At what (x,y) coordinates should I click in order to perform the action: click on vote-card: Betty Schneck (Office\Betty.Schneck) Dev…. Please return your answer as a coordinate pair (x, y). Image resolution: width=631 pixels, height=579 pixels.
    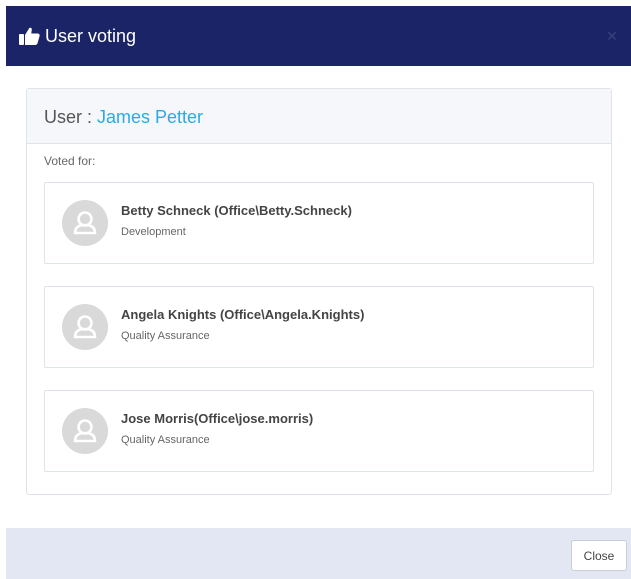
    Looking at the image, I should click on (319, 223).